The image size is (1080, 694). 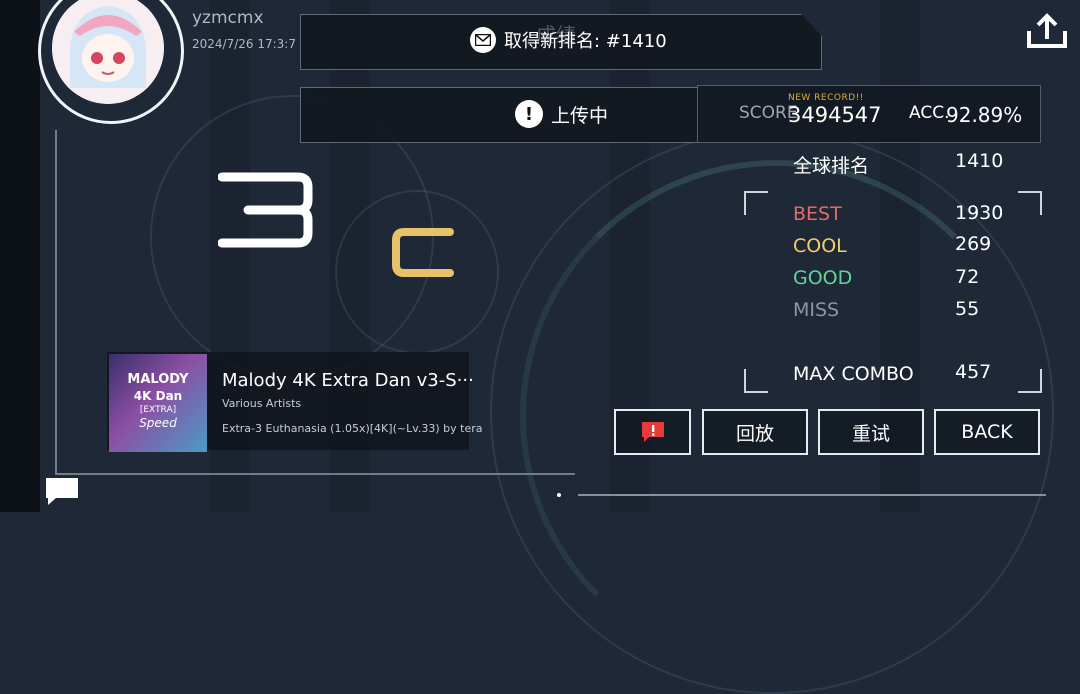 I want to click on grade-letter-glyph, so click(x=423, y=252).